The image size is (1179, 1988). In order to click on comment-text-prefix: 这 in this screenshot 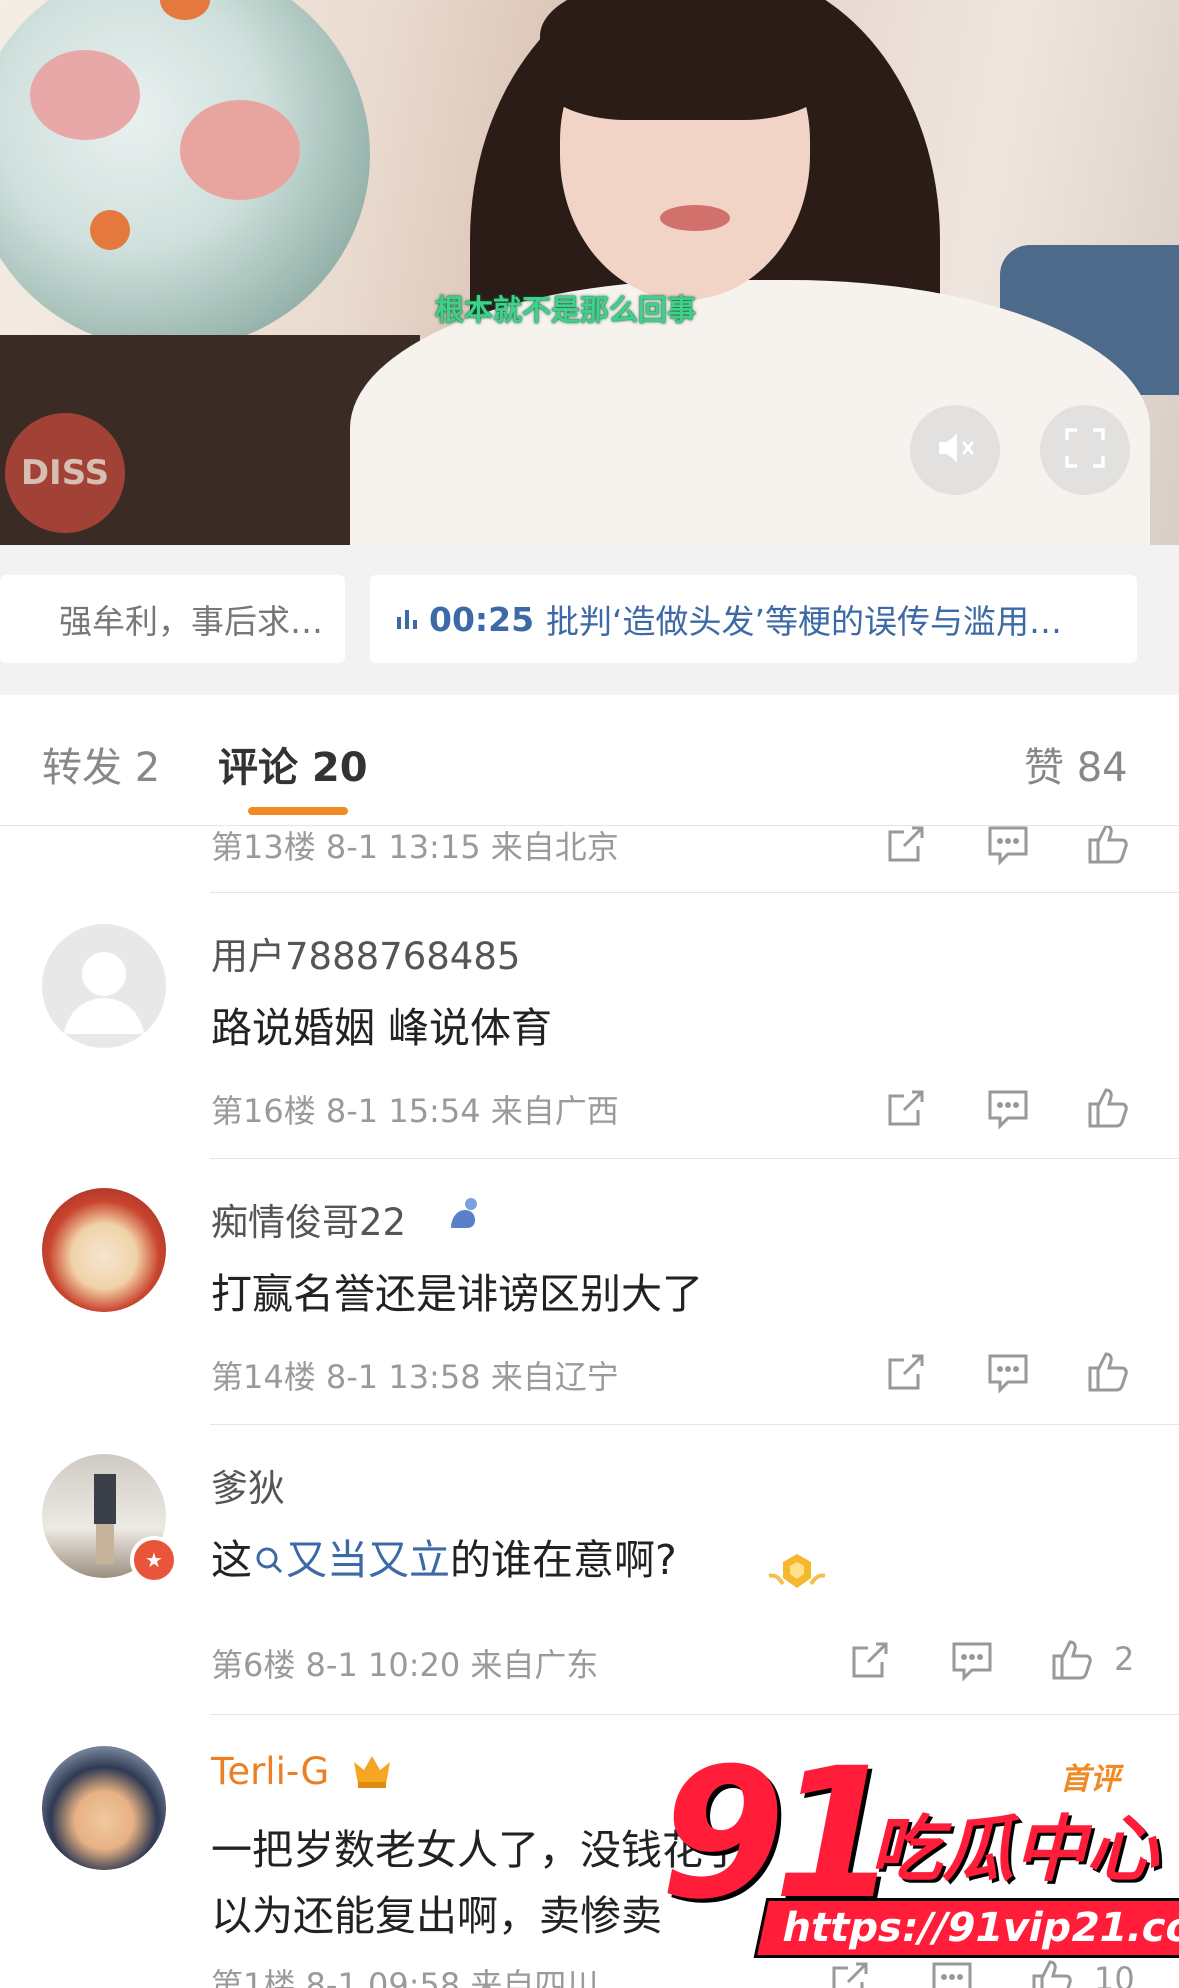, I will do `click(231, 1560)`.